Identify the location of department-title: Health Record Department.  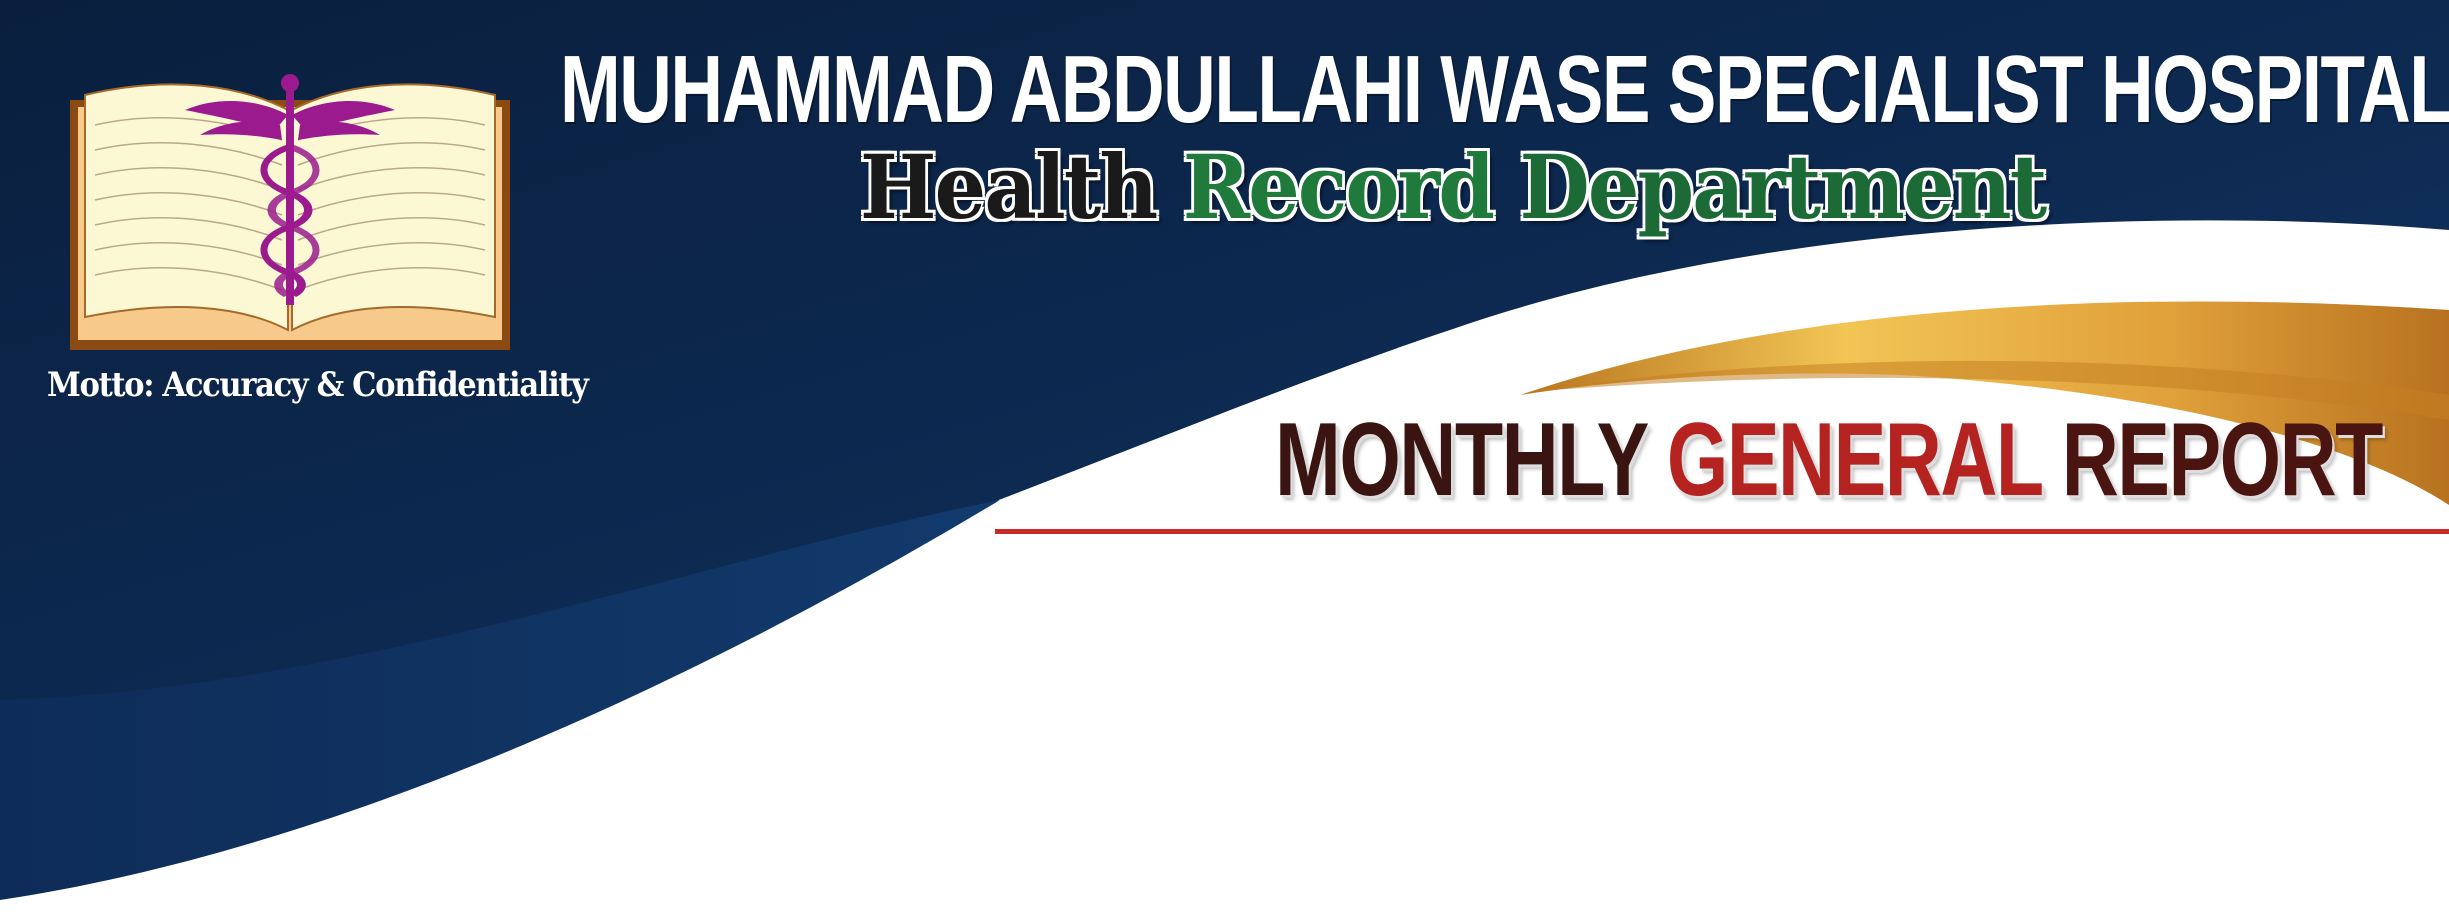
(1454, 187).